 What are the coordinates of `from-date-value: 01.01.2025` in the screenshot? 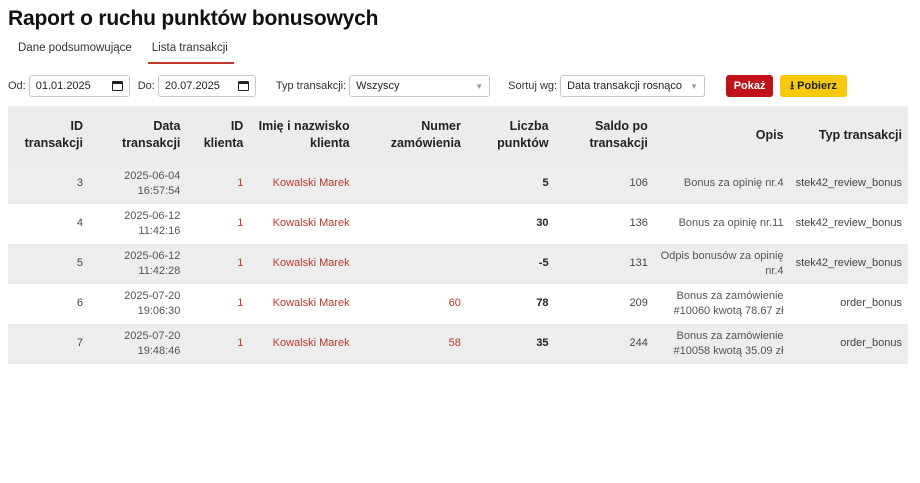 It's located at (63, 86).